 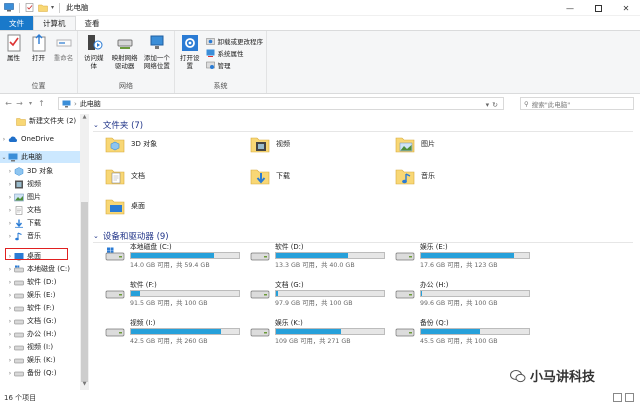 I want to click on folder-documents: 文档, so click(x=125, y=176).